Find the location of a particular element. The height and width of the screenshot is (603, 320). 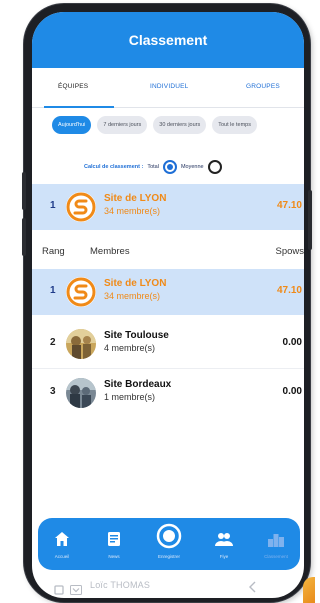

nav-label: Classement is located at coordinates (276, 556).